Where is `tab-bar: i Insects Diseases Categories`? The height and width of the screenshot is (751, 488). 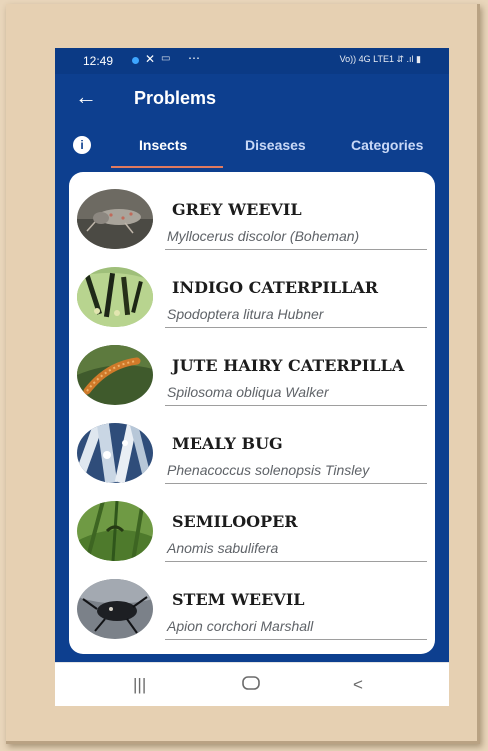
tab-bar: i Insects Diseases Categories is located at coordinates (252, 146).